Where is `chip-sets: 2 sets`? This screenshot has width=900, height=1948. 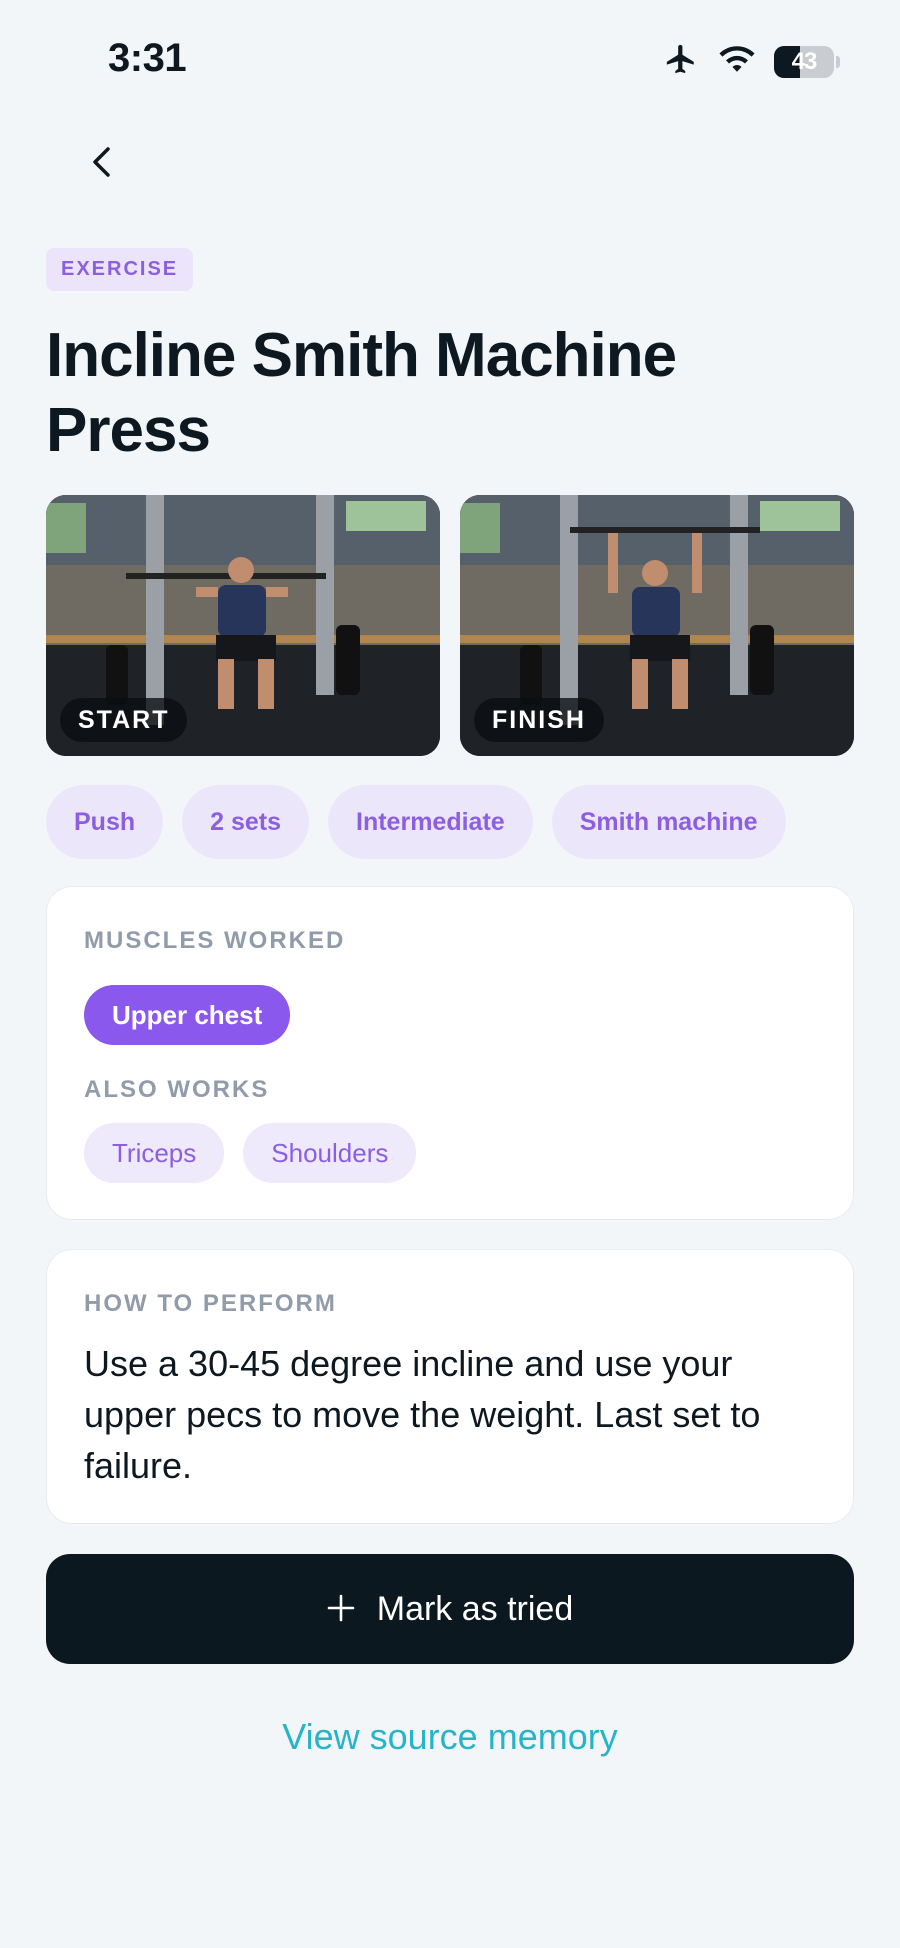
chip-sets: 2 sets is located at coordinates (246, 822).